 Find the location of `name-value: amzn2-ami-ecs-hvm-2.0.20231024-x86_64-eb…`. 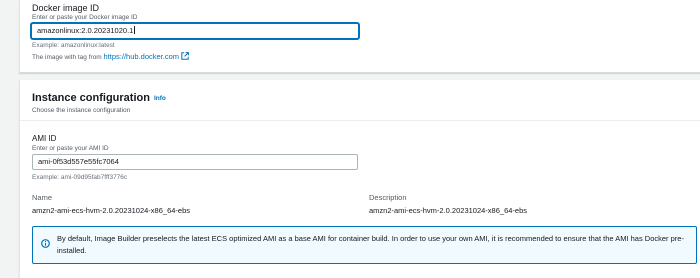

name-value: amzn2-ami-ecs-hvm-2.0.20231024-x86_64-eb… is located at coordinates (111, 210).